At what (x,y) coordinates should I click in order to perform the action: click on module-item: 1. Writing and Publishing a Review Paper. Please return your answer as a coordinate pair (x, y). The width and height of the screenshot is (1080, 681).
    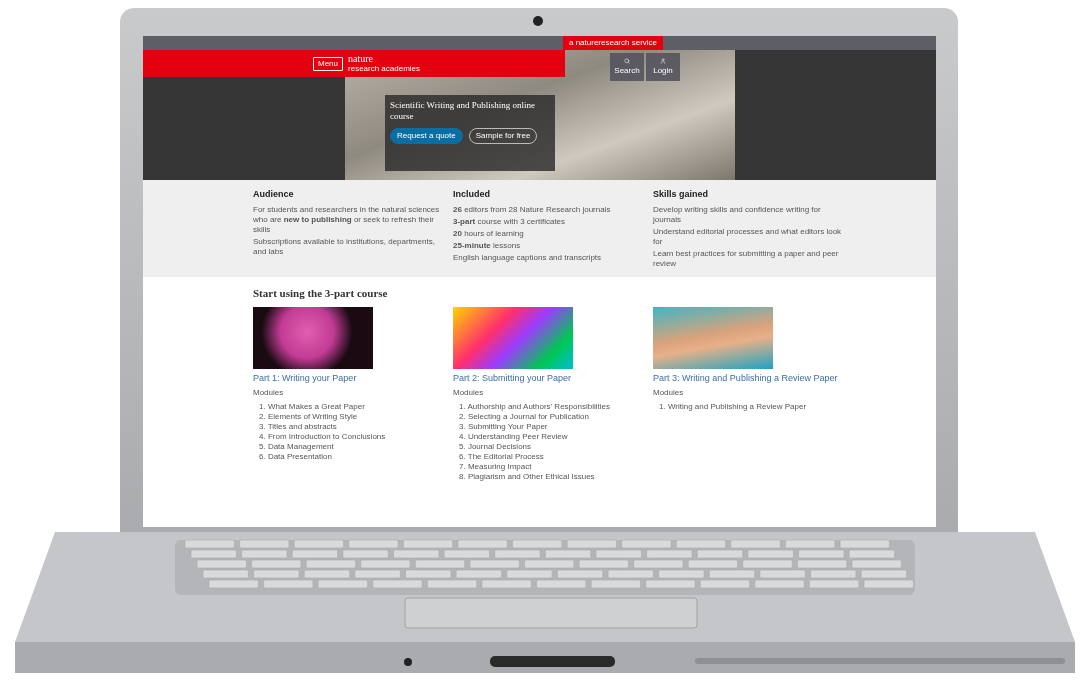
    Looking at the image, I should click on (751, 407).